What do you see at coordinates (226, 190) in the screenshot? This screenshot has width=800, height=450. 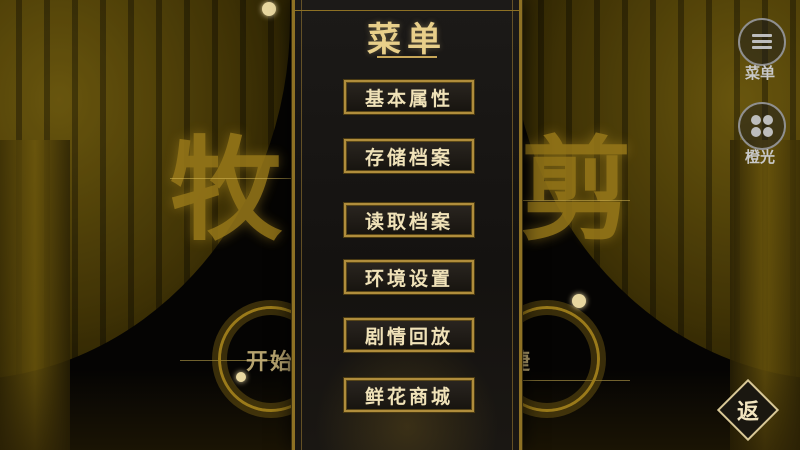 I see `title-calligraphy-left: 牧` at bounding box center [226, 190].